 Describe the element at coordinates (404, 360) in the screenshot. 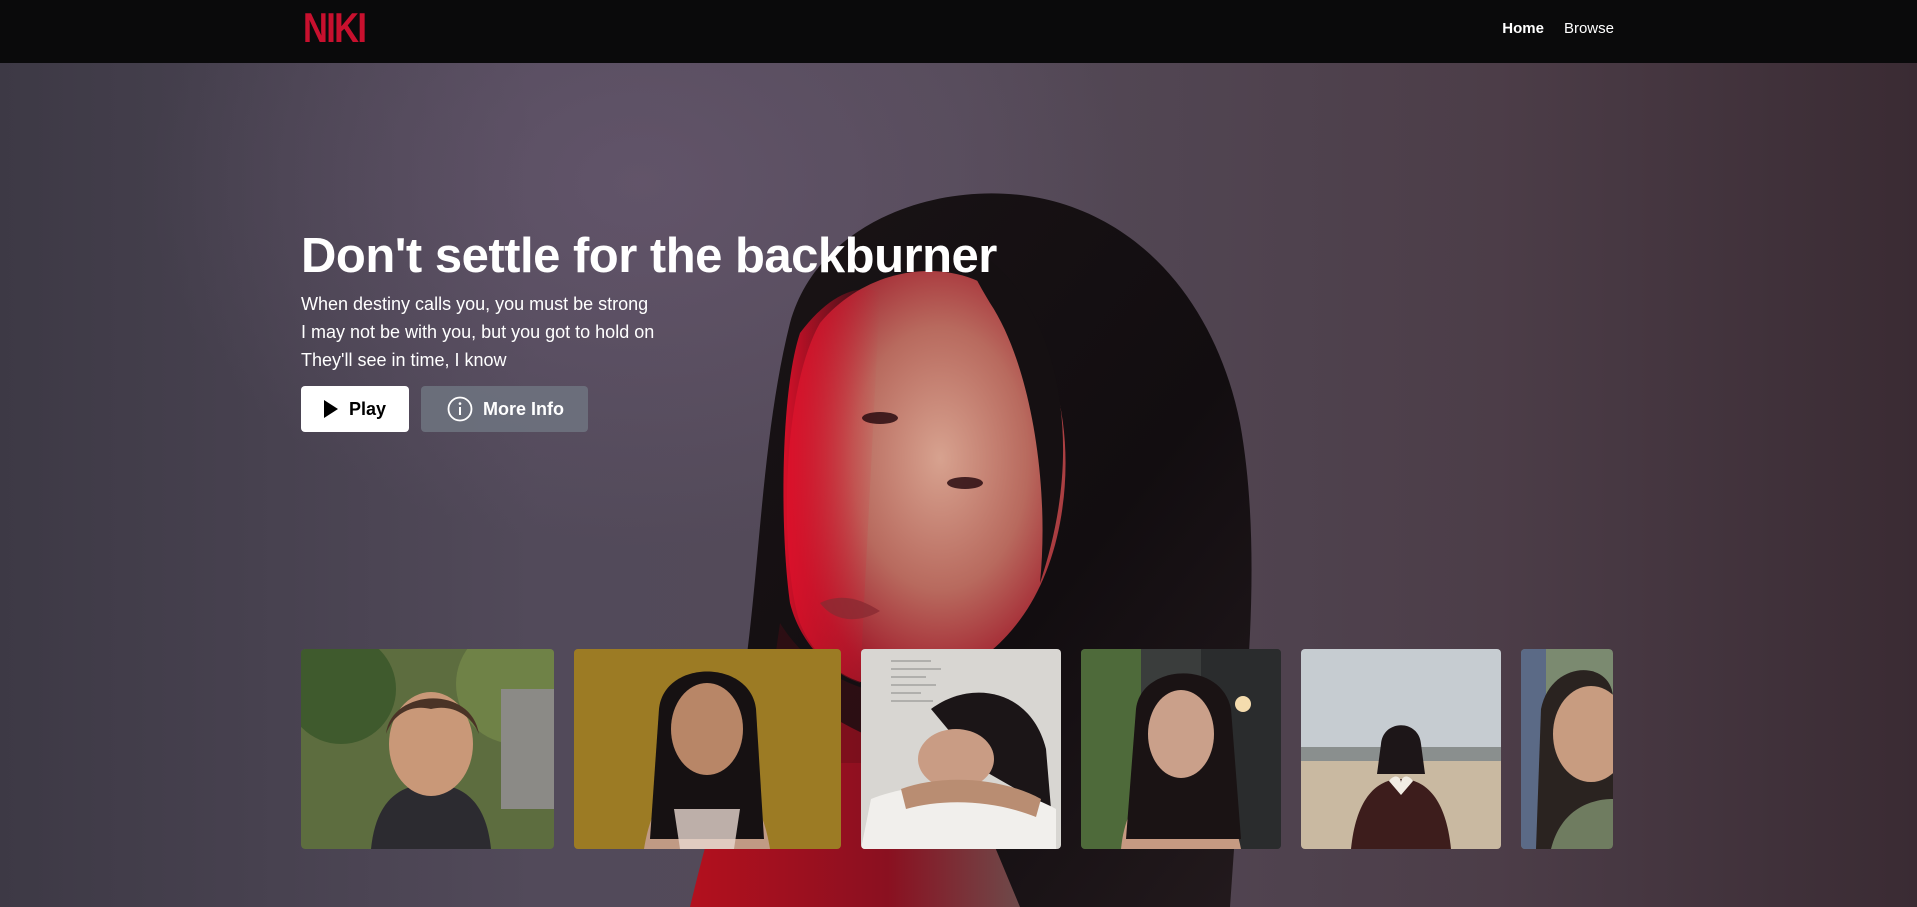

I see `hero-line: They'll see in time, I know` at that location.